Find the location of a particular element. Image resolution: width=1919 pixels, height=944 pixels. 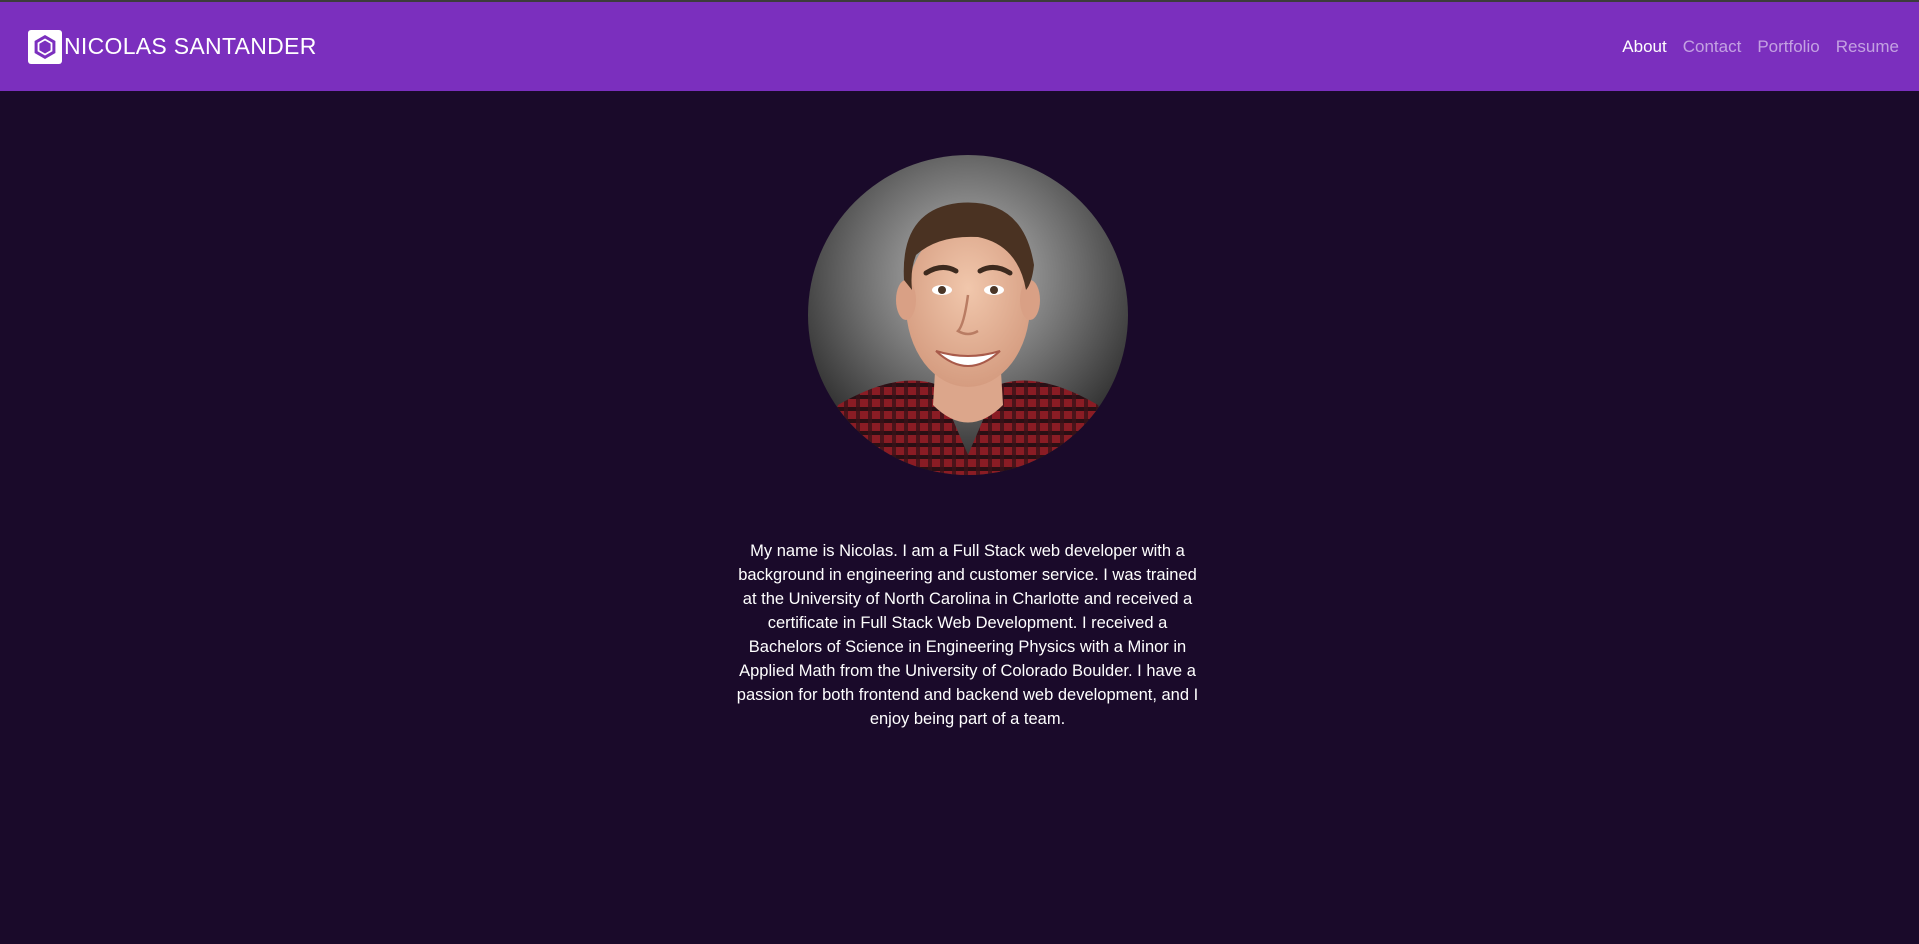

profile-photo is located at coordinates (968, 315).